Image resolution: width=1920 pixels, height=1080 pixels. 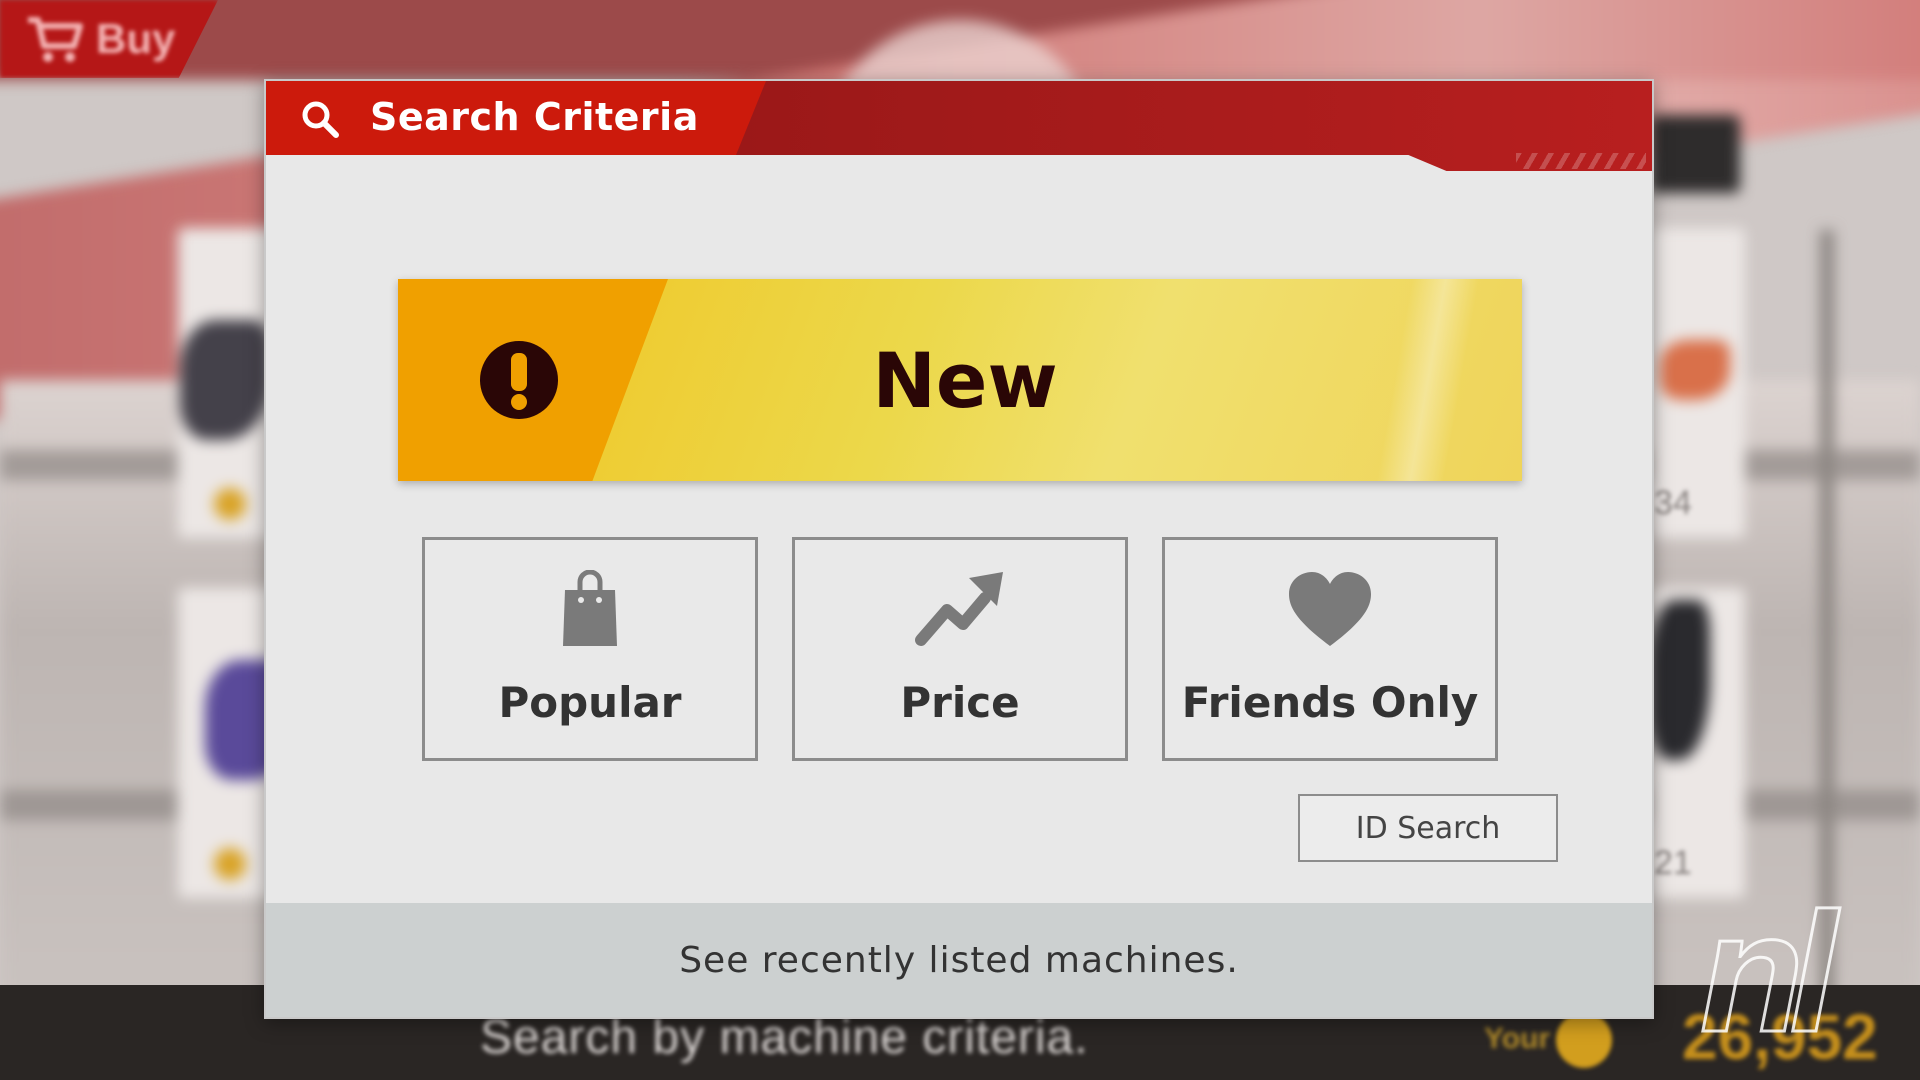 What do you see at coordinates (320, 119) in the screenshot?
I see `search-icon` at bounding box center [320, 119].